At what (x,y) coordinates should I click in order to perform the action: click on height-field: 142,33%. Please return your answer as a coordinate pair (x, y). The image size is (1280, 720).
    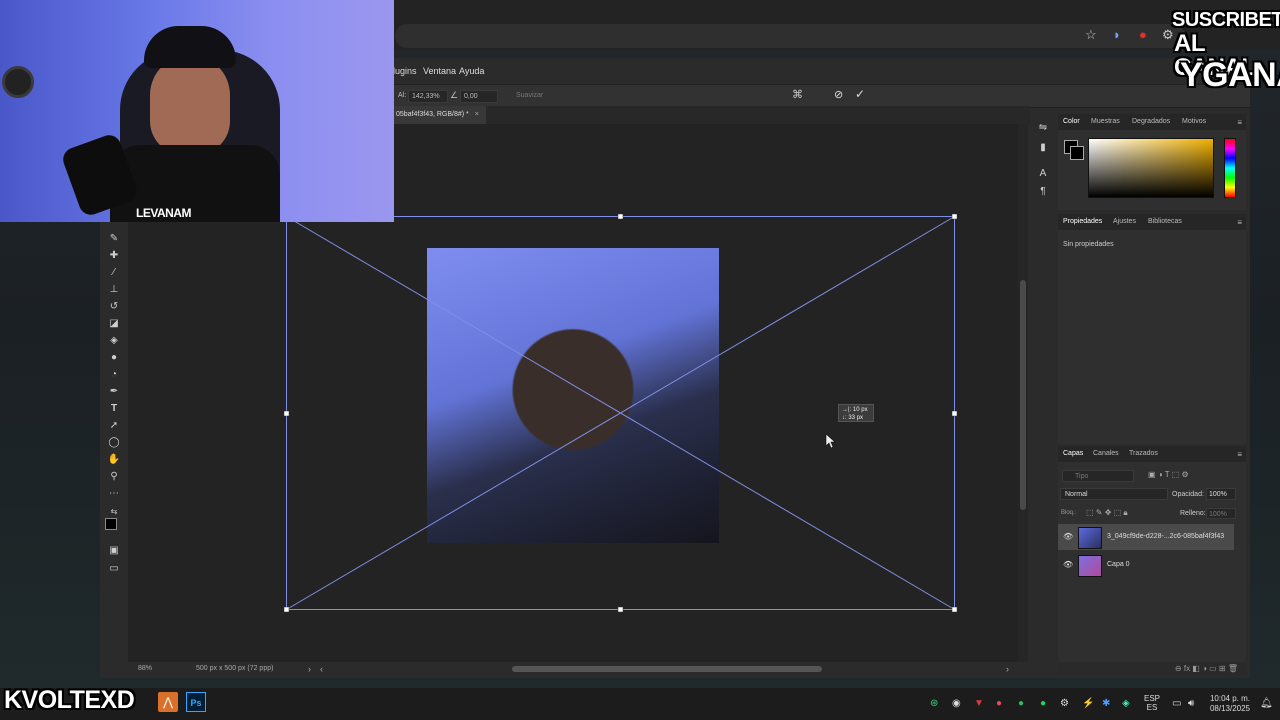
    Looking at the image, I should click on (428, 96).